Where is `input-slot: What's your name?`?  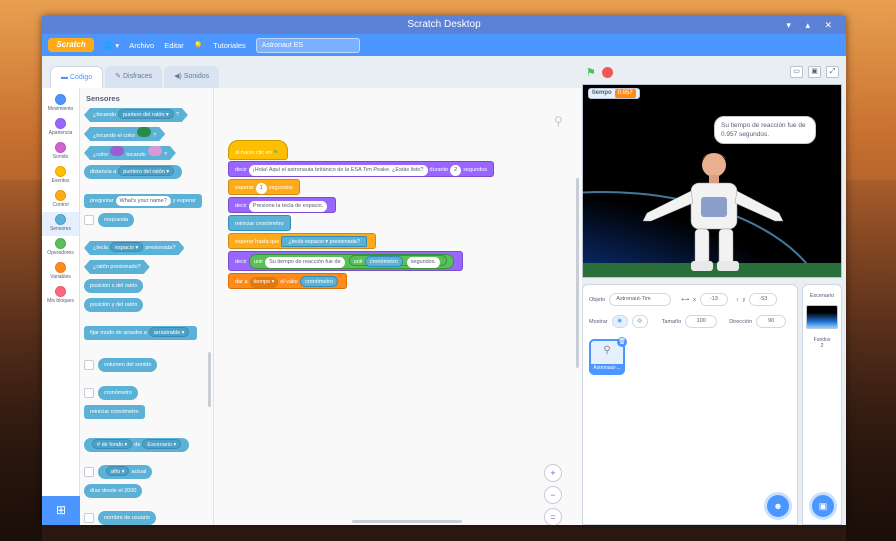
input-slot: What's your name? is located at coordinates (143, 201).